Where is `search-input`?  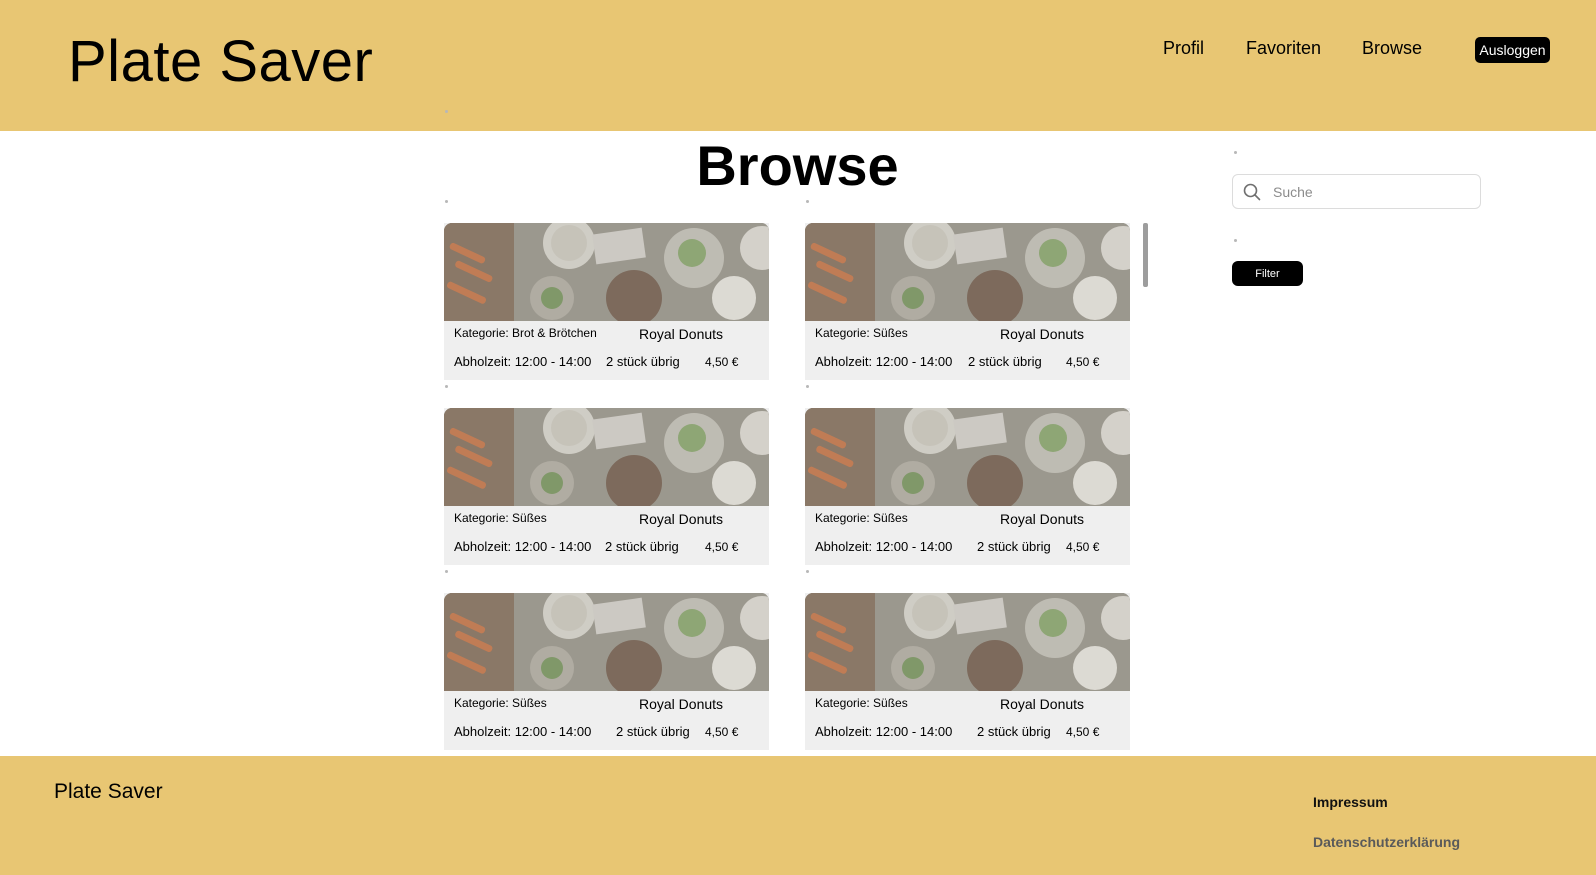
search-input is located at coordinates (1373, 192).